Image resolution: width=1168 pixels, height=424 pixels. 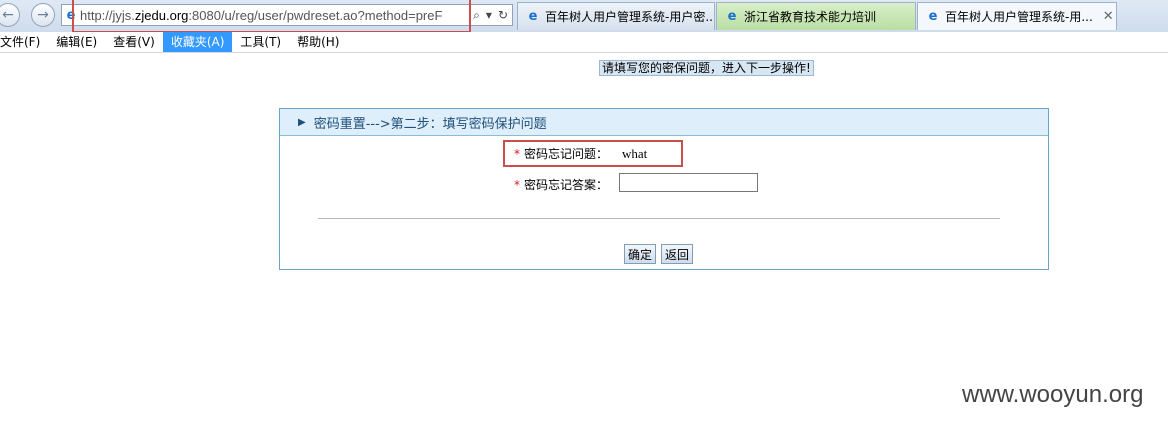 What do you see at coordinates (503, 15) in the screenshot?
I see `refresh-icon: ↻` at bounding box center [503, 15].